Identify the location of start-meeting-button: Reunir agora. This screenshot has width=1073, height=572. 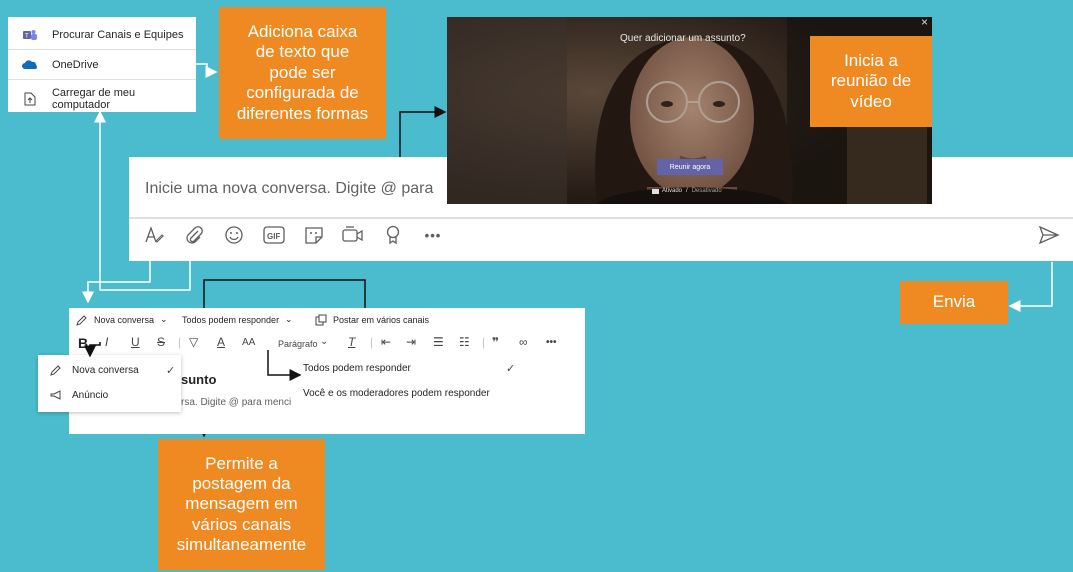
(690, 167).